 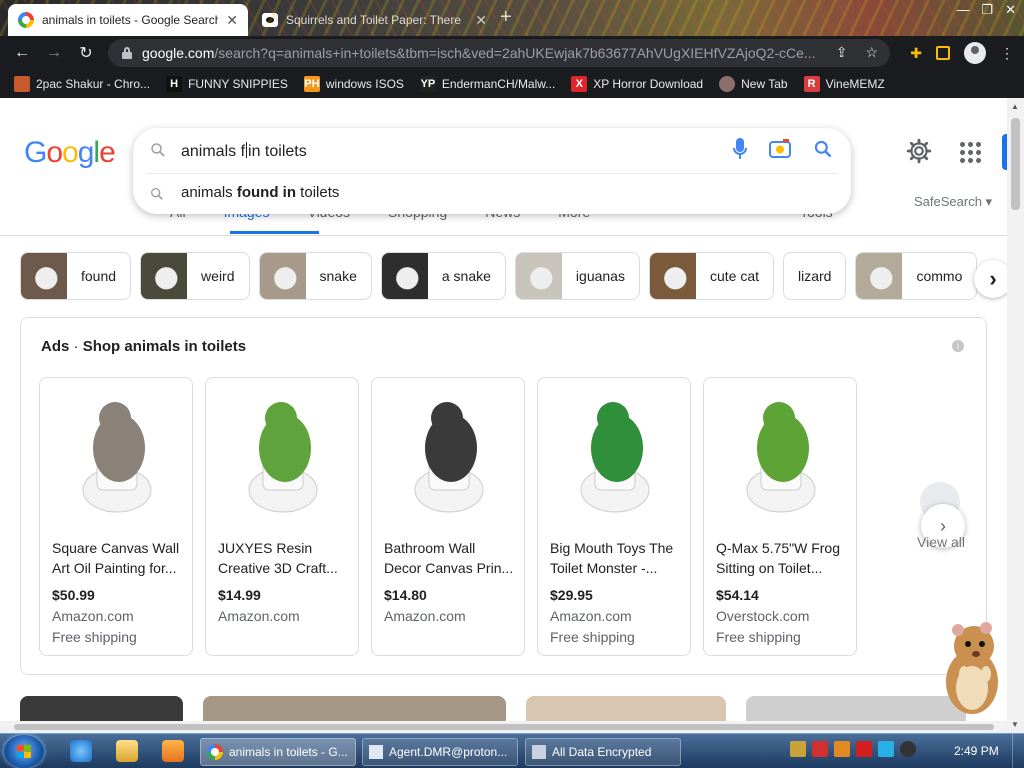 What do you see at coordinates (173, 751) in the screenshot?
I see `media-player-icon` at bounding box center [173, 751].